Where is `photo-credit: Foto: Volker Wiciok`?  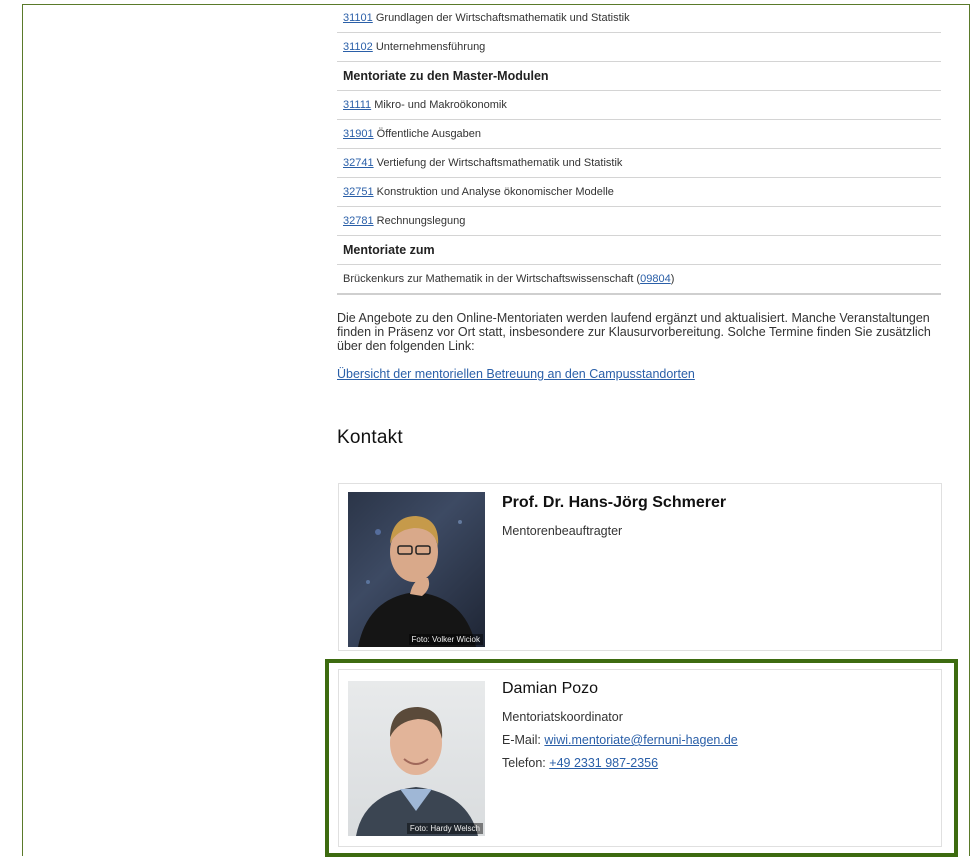
photo-credit: Foto: Volker Wiciok is located at coordinates (445, 639).